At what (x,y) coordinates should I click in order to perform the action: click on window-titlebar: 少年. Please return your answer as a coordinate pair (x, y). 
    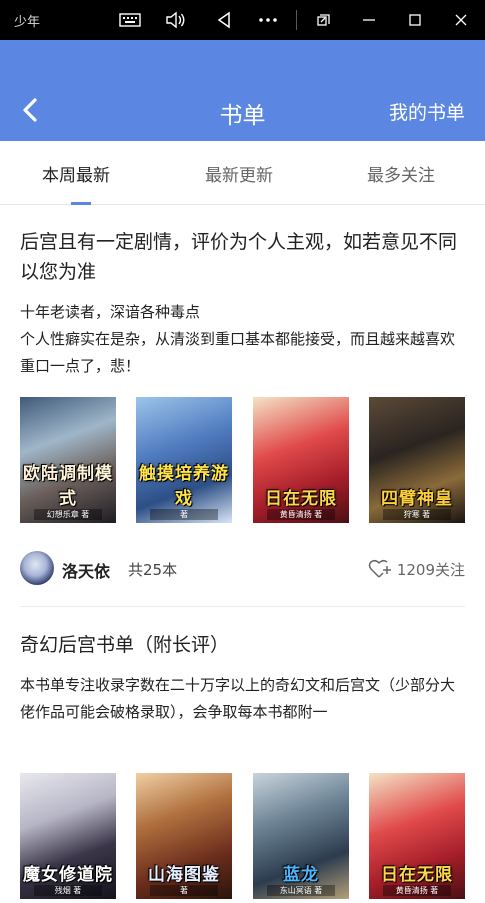
    Looking at the image, I should click on (242, 20).